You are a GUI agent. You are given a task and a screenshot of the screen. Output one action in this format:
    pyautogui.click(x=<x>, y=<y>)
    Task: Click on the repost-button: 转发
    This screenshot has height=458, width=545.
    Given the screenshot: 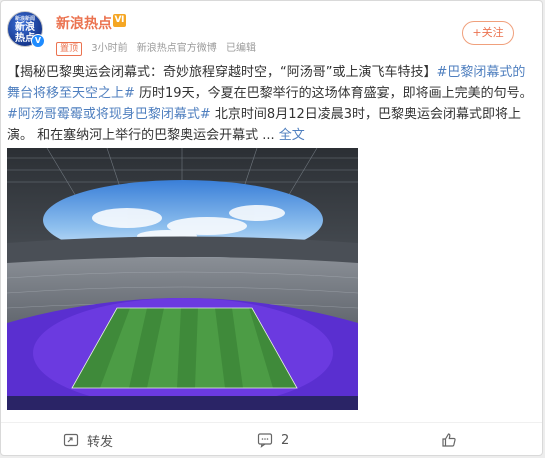 What is the action you would take?
    pyautogui.click(x=88, y=439)
    